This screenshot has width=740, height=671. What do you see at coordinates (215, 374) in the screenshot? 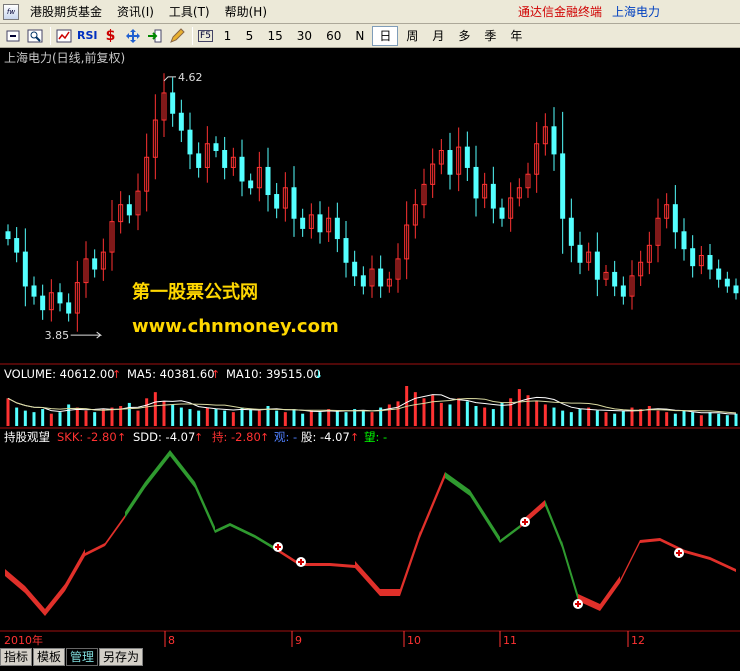
I see `ma5-up-icon: ↑` at bounding box center [215, 374].